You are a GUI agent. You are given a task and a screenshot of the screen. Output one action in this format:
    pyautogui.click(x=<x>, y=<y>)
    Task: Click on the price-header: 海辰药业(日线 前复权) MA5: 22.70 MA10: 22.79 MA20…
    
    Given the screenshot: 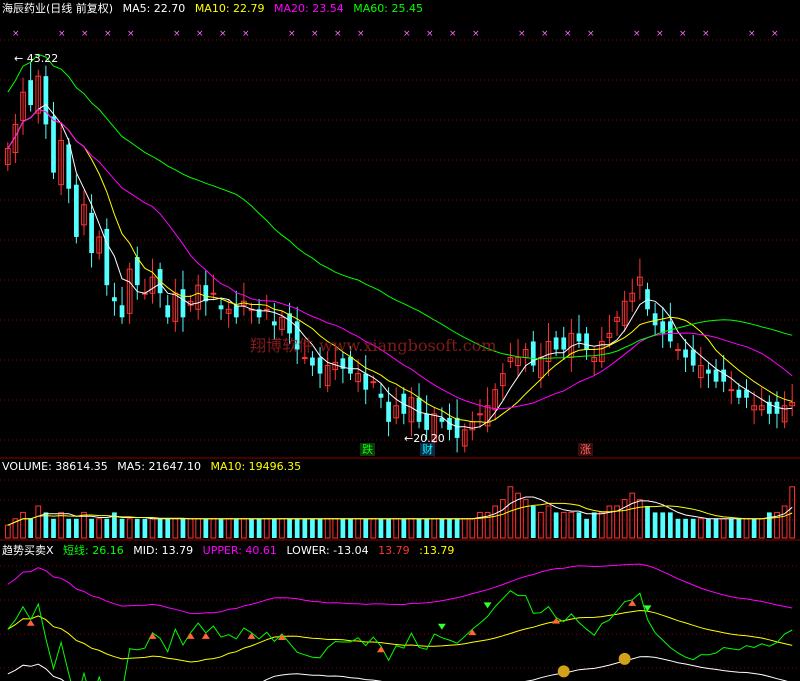 What is the action you would take?
    pyautogui.click(x=215, y=8)
    